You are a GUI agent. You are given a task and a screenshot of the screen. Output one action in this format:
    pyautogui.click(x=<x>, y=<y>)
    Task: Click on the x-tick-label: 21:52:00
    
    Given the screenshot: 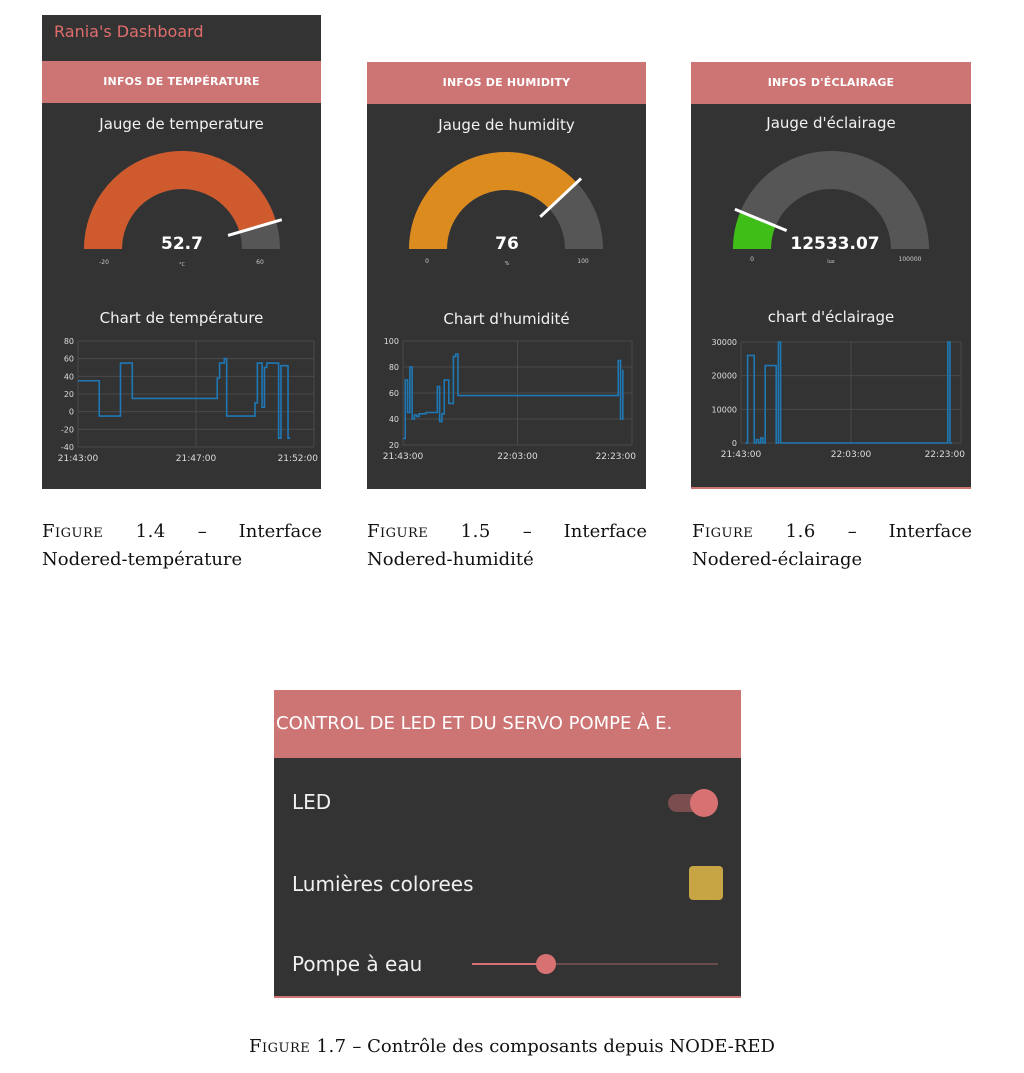 What is the action you would take?
    pyautogui.click(x=298, y=459)
    